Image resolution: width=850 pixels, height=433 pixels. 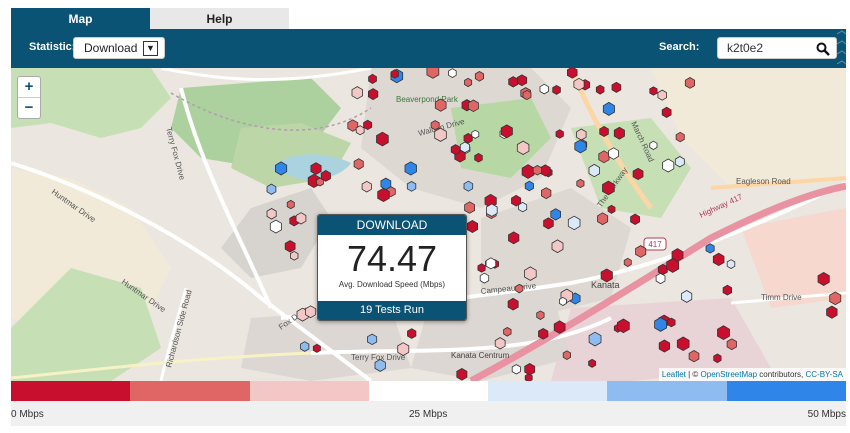 I want to click on zoom-in-button: +, so click(x=29, y=87).